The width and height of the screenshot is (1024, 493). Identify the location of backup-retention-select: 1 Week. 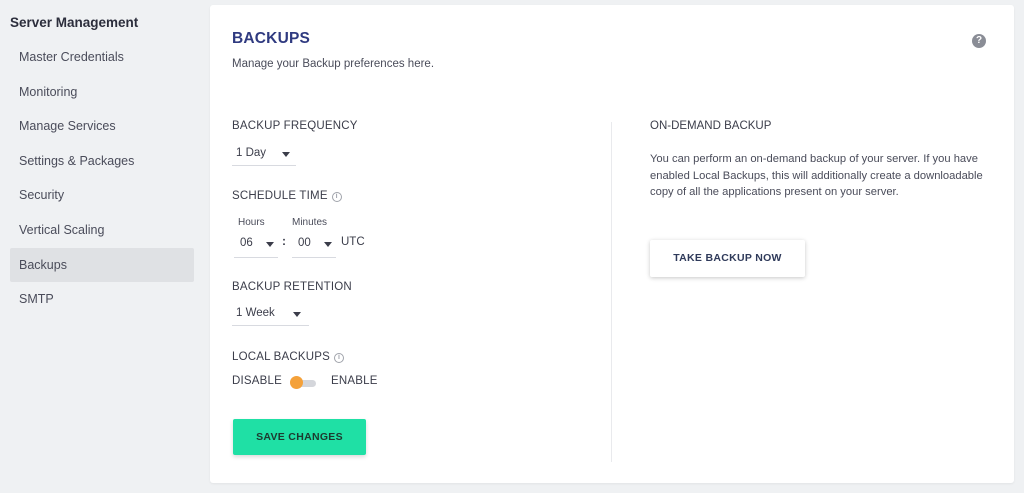
(270, 315).